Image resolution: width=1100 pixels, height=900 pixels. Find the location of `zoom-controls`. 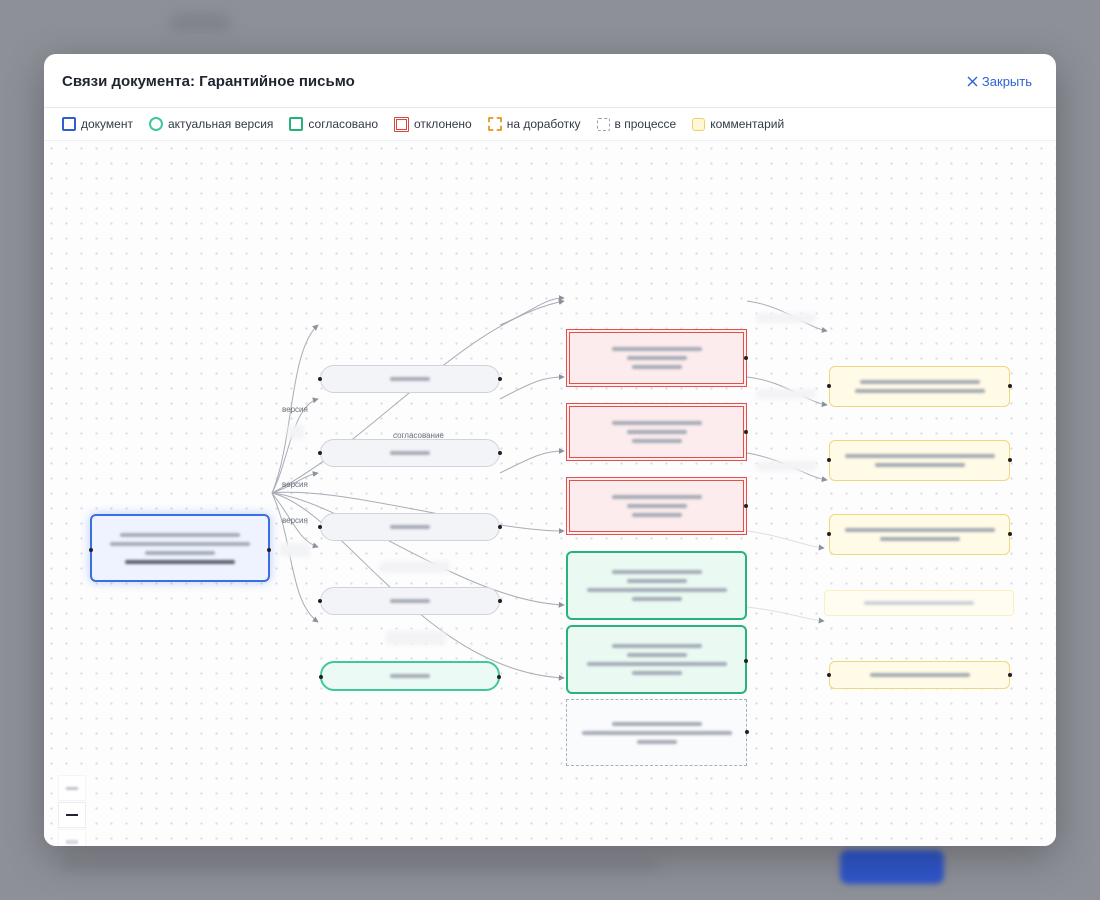

zoom-controls is located at coordinates (72, 810).